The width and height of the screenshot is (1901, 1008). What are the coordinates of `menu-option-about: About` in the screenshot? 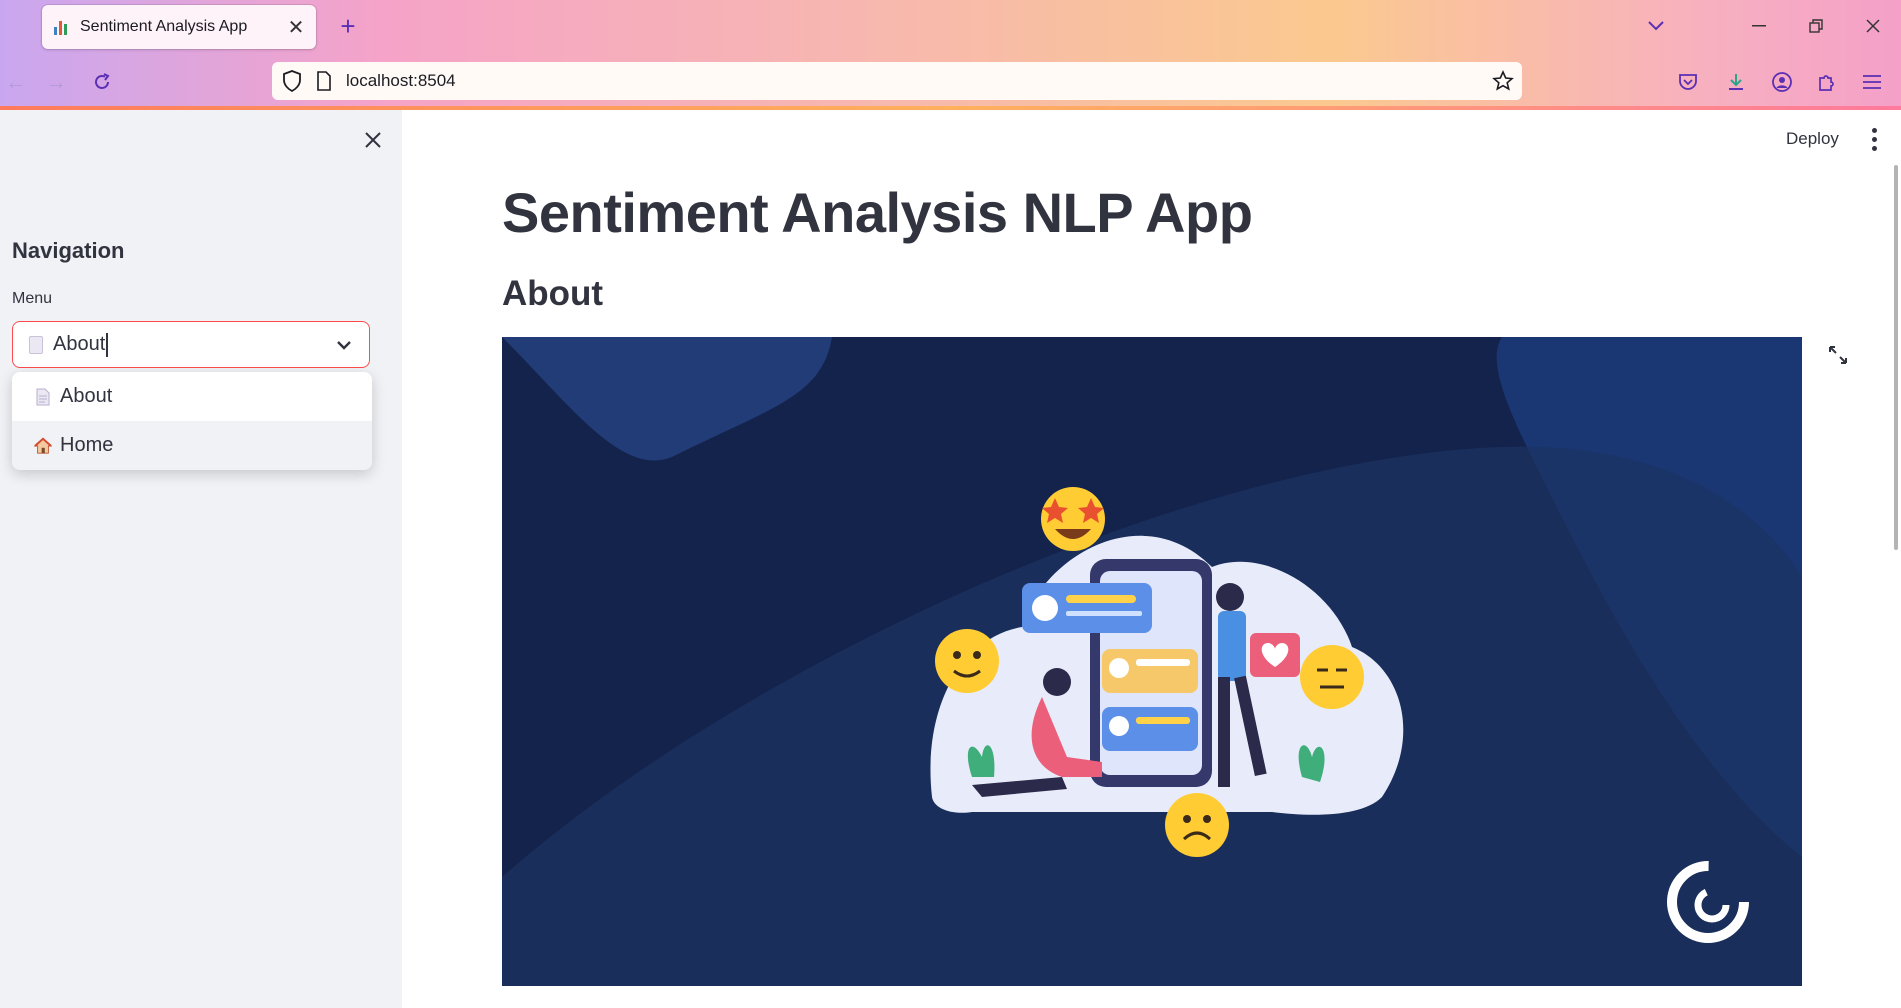 It's located at (192, 396).